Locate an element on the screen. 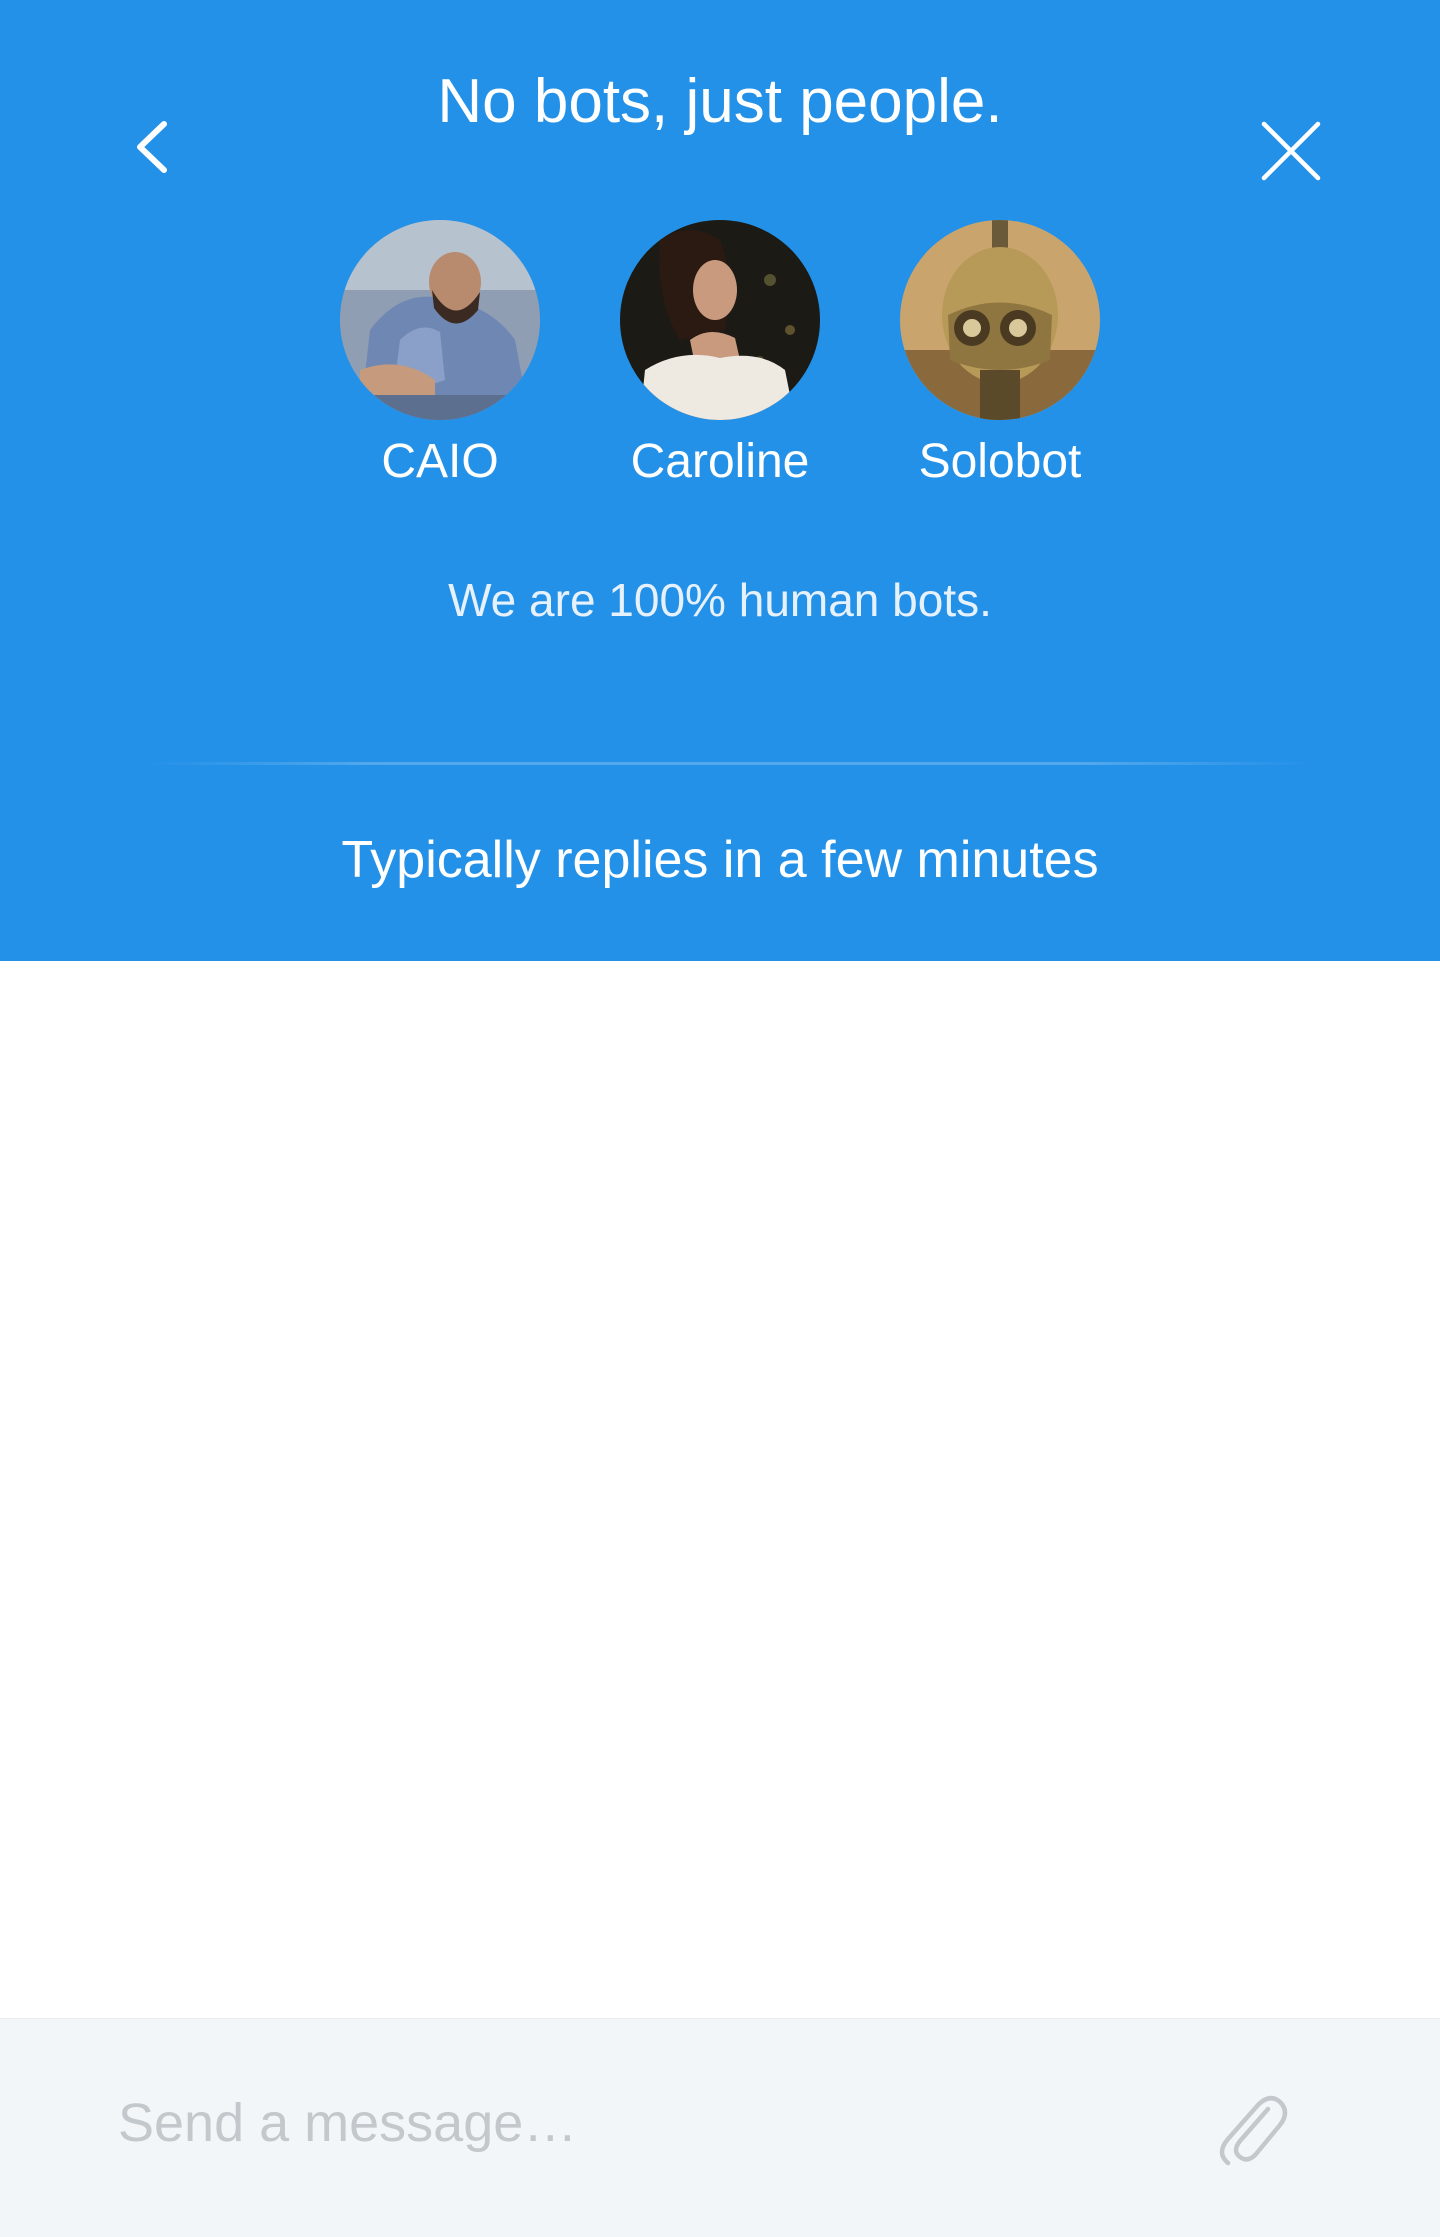  team-member-caroline: Caroline is located at coordinates (720, 360).